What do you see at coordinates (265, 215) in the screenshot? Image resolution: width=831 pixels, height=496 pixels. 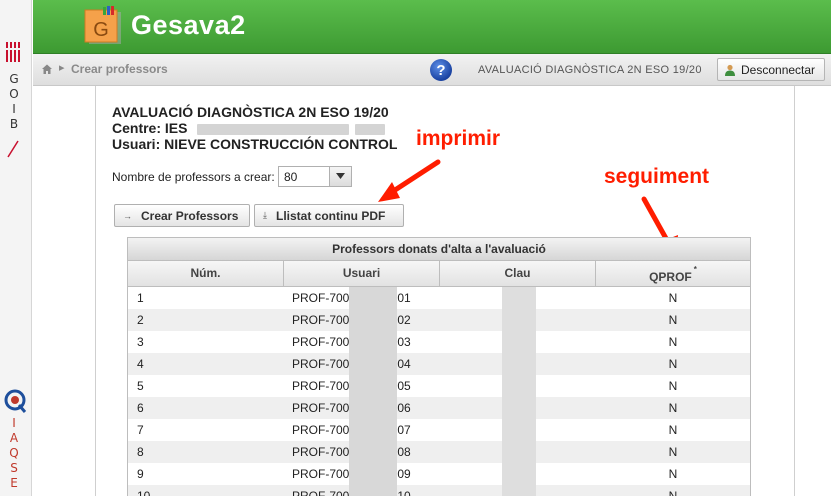 I see `download-icon: ⤓` at bounding box center [265, 215].